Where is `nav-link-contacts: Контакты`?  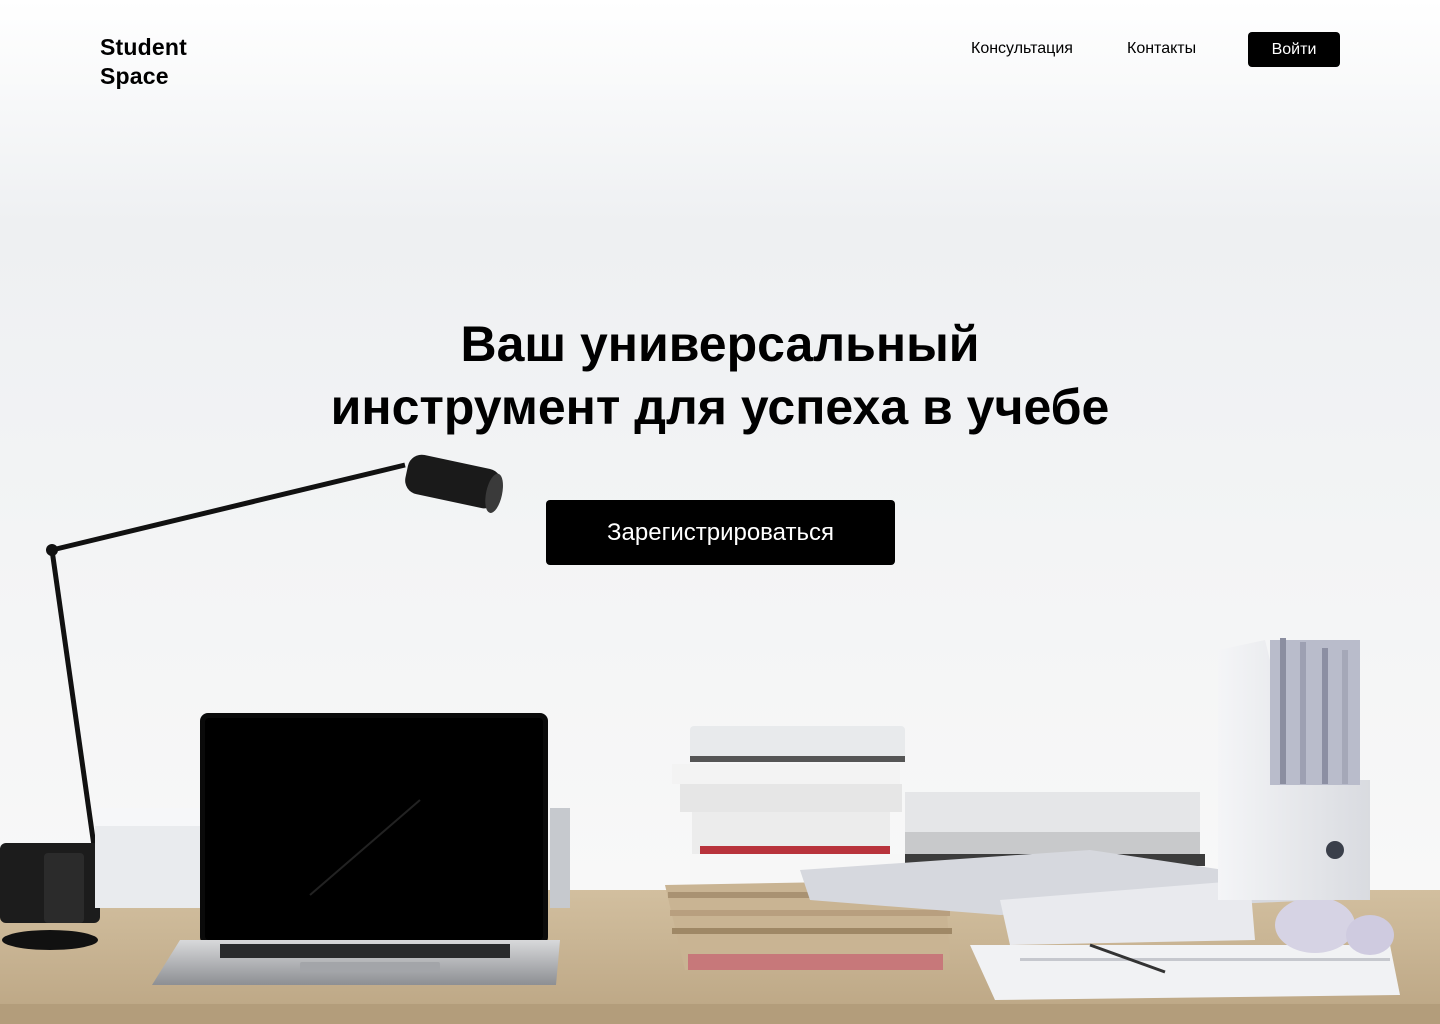 nav-link-contacts: Контакты is located at coordinates (1161, 49).